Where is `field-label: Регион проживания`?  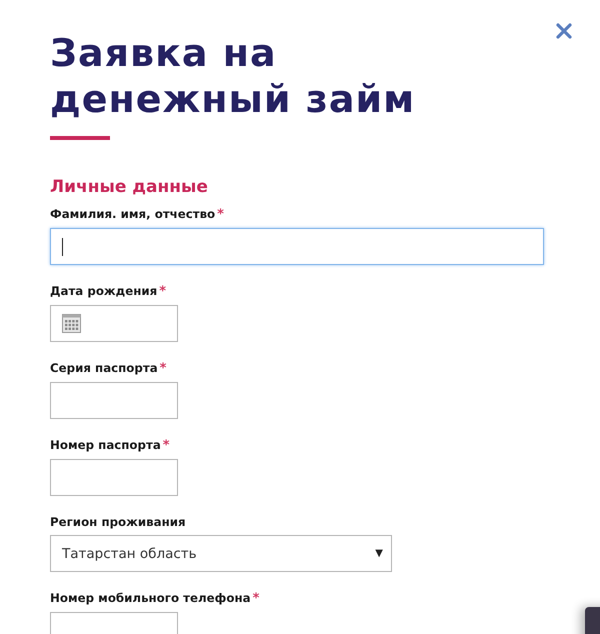 field-label: Регион проживания is located at coordinates (118, 522).